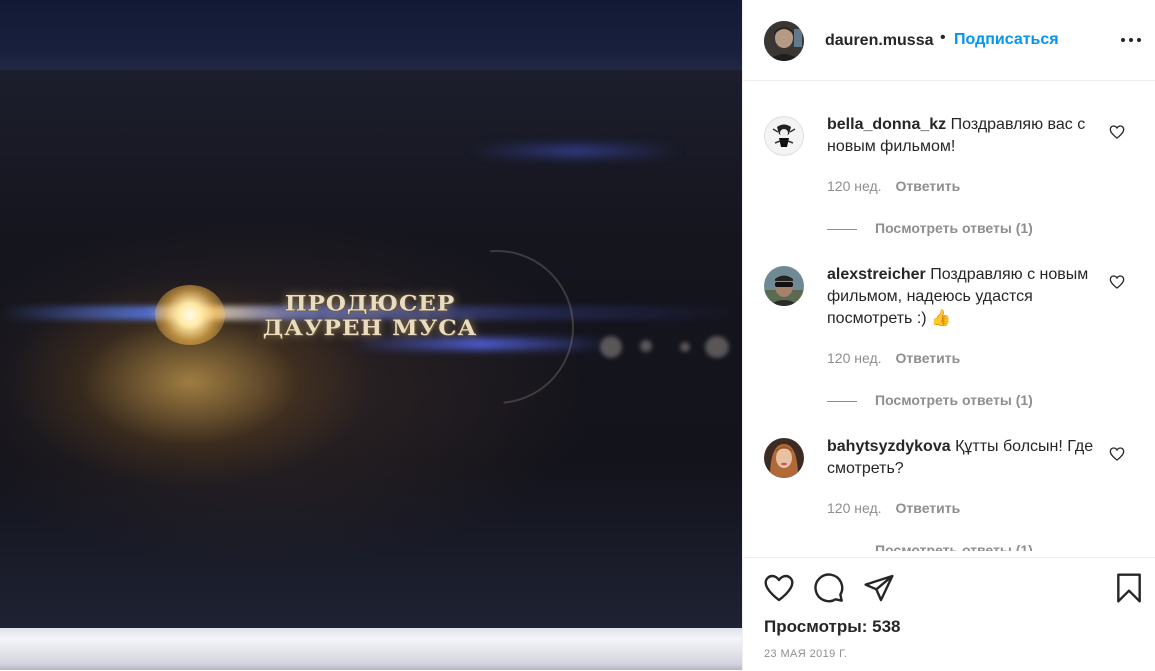  Describe the element at coordinates (190, 315) in the screenshot. I see `lens-flare-core` at that location.